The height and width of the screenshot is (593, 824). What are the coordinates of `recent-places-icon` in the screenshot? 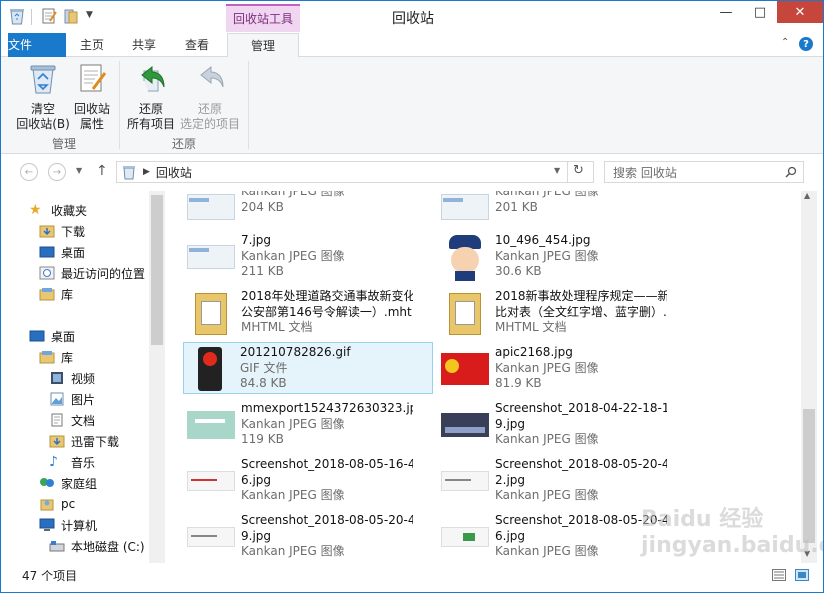 It's located at (47, 273).